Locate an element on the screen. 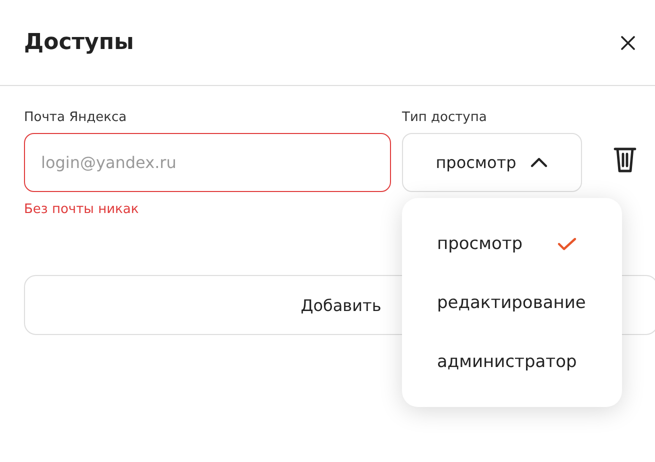  delete-button is located at coordinates (625, 160).